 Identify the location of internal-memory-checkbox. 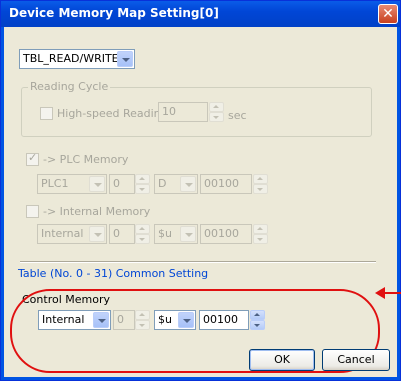
(32, 211).